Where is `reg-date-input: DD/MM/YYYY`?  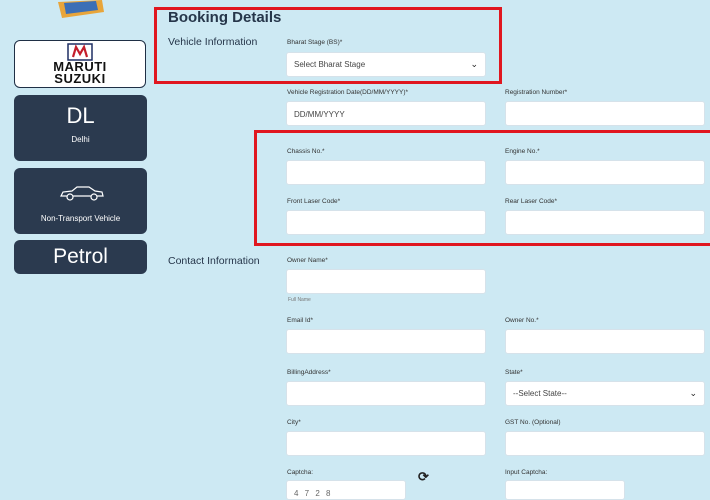
reg-date-input: DD/MM/YYYY is located at coordinates (386, 113).